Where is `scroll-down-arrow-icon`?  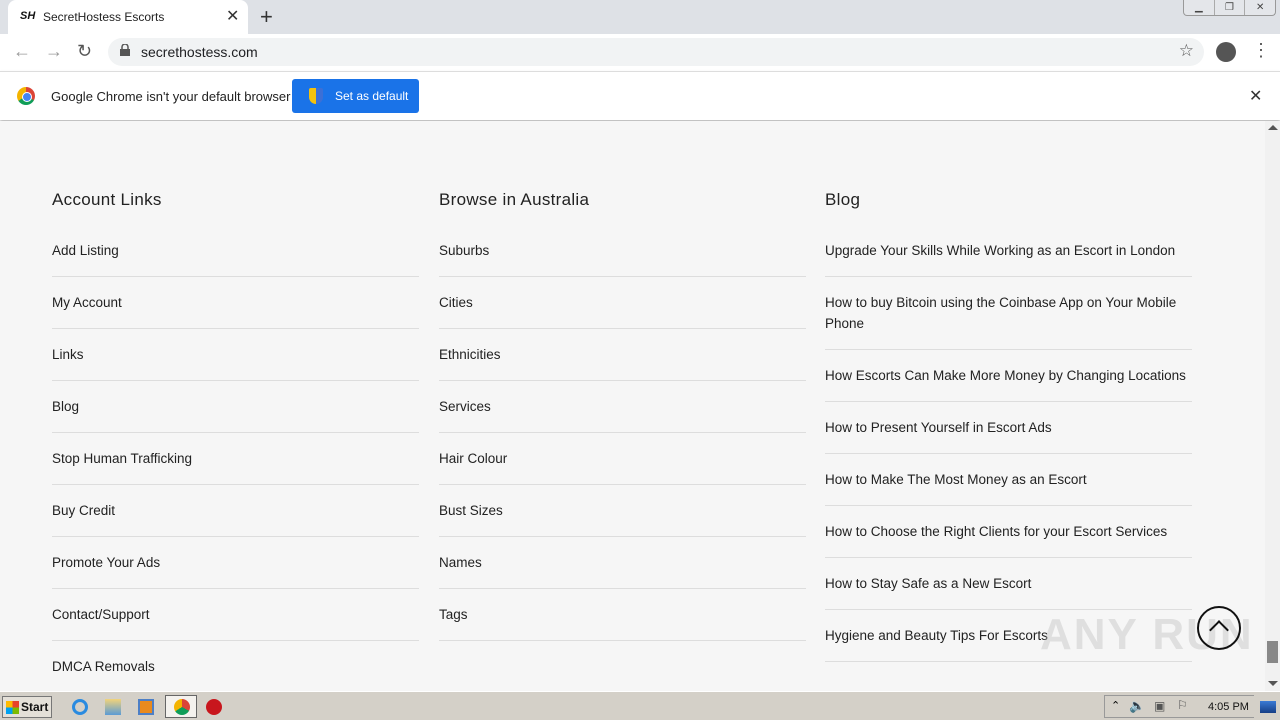 scroll-down-arrow-icon is located at coordinates (1273, 683).